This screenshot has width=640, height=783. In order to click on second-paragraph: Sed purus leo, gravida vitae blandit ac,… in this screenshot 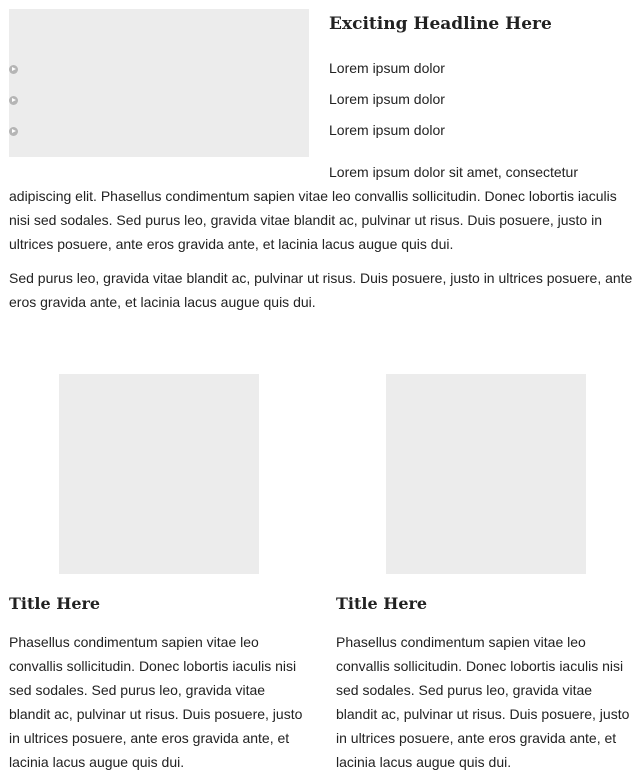, I will do `click(321, 290)`.